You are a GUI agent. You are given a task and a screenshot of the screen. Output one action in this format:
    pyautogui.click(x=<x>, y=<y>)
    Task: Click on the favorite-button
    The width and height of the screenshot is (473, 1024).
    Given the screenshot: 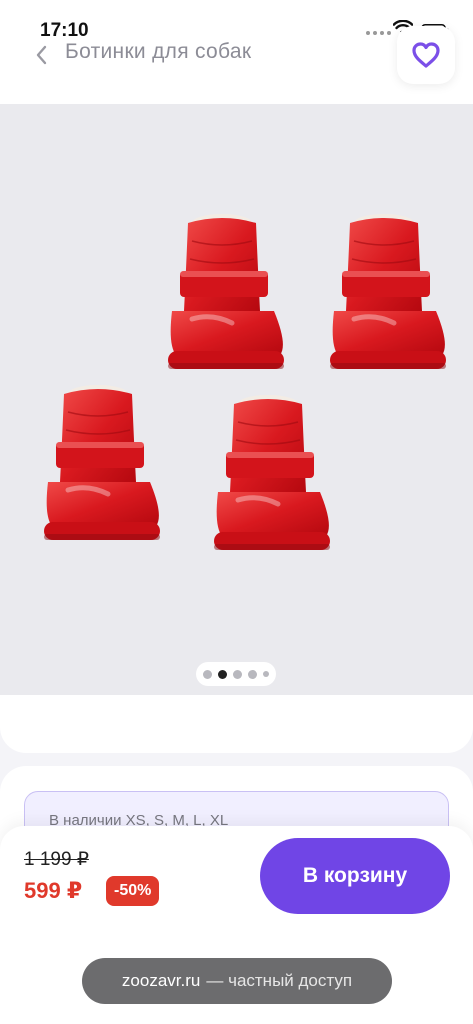 What is the action you would take?
    pyautogui.click(x=426, y=55)
    